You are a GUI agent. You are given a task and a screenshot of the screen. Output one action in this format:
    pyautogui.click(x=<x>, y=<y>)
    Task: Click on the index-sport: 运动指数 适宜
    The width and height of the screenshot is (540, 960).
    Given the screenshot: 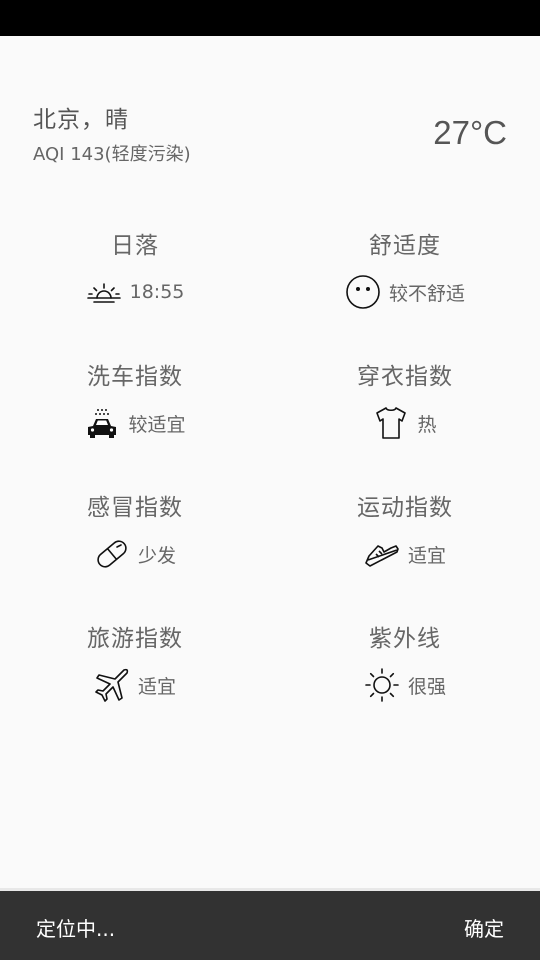 What is the action you would take?
    pyautogui.click(x=405, y=547)
    